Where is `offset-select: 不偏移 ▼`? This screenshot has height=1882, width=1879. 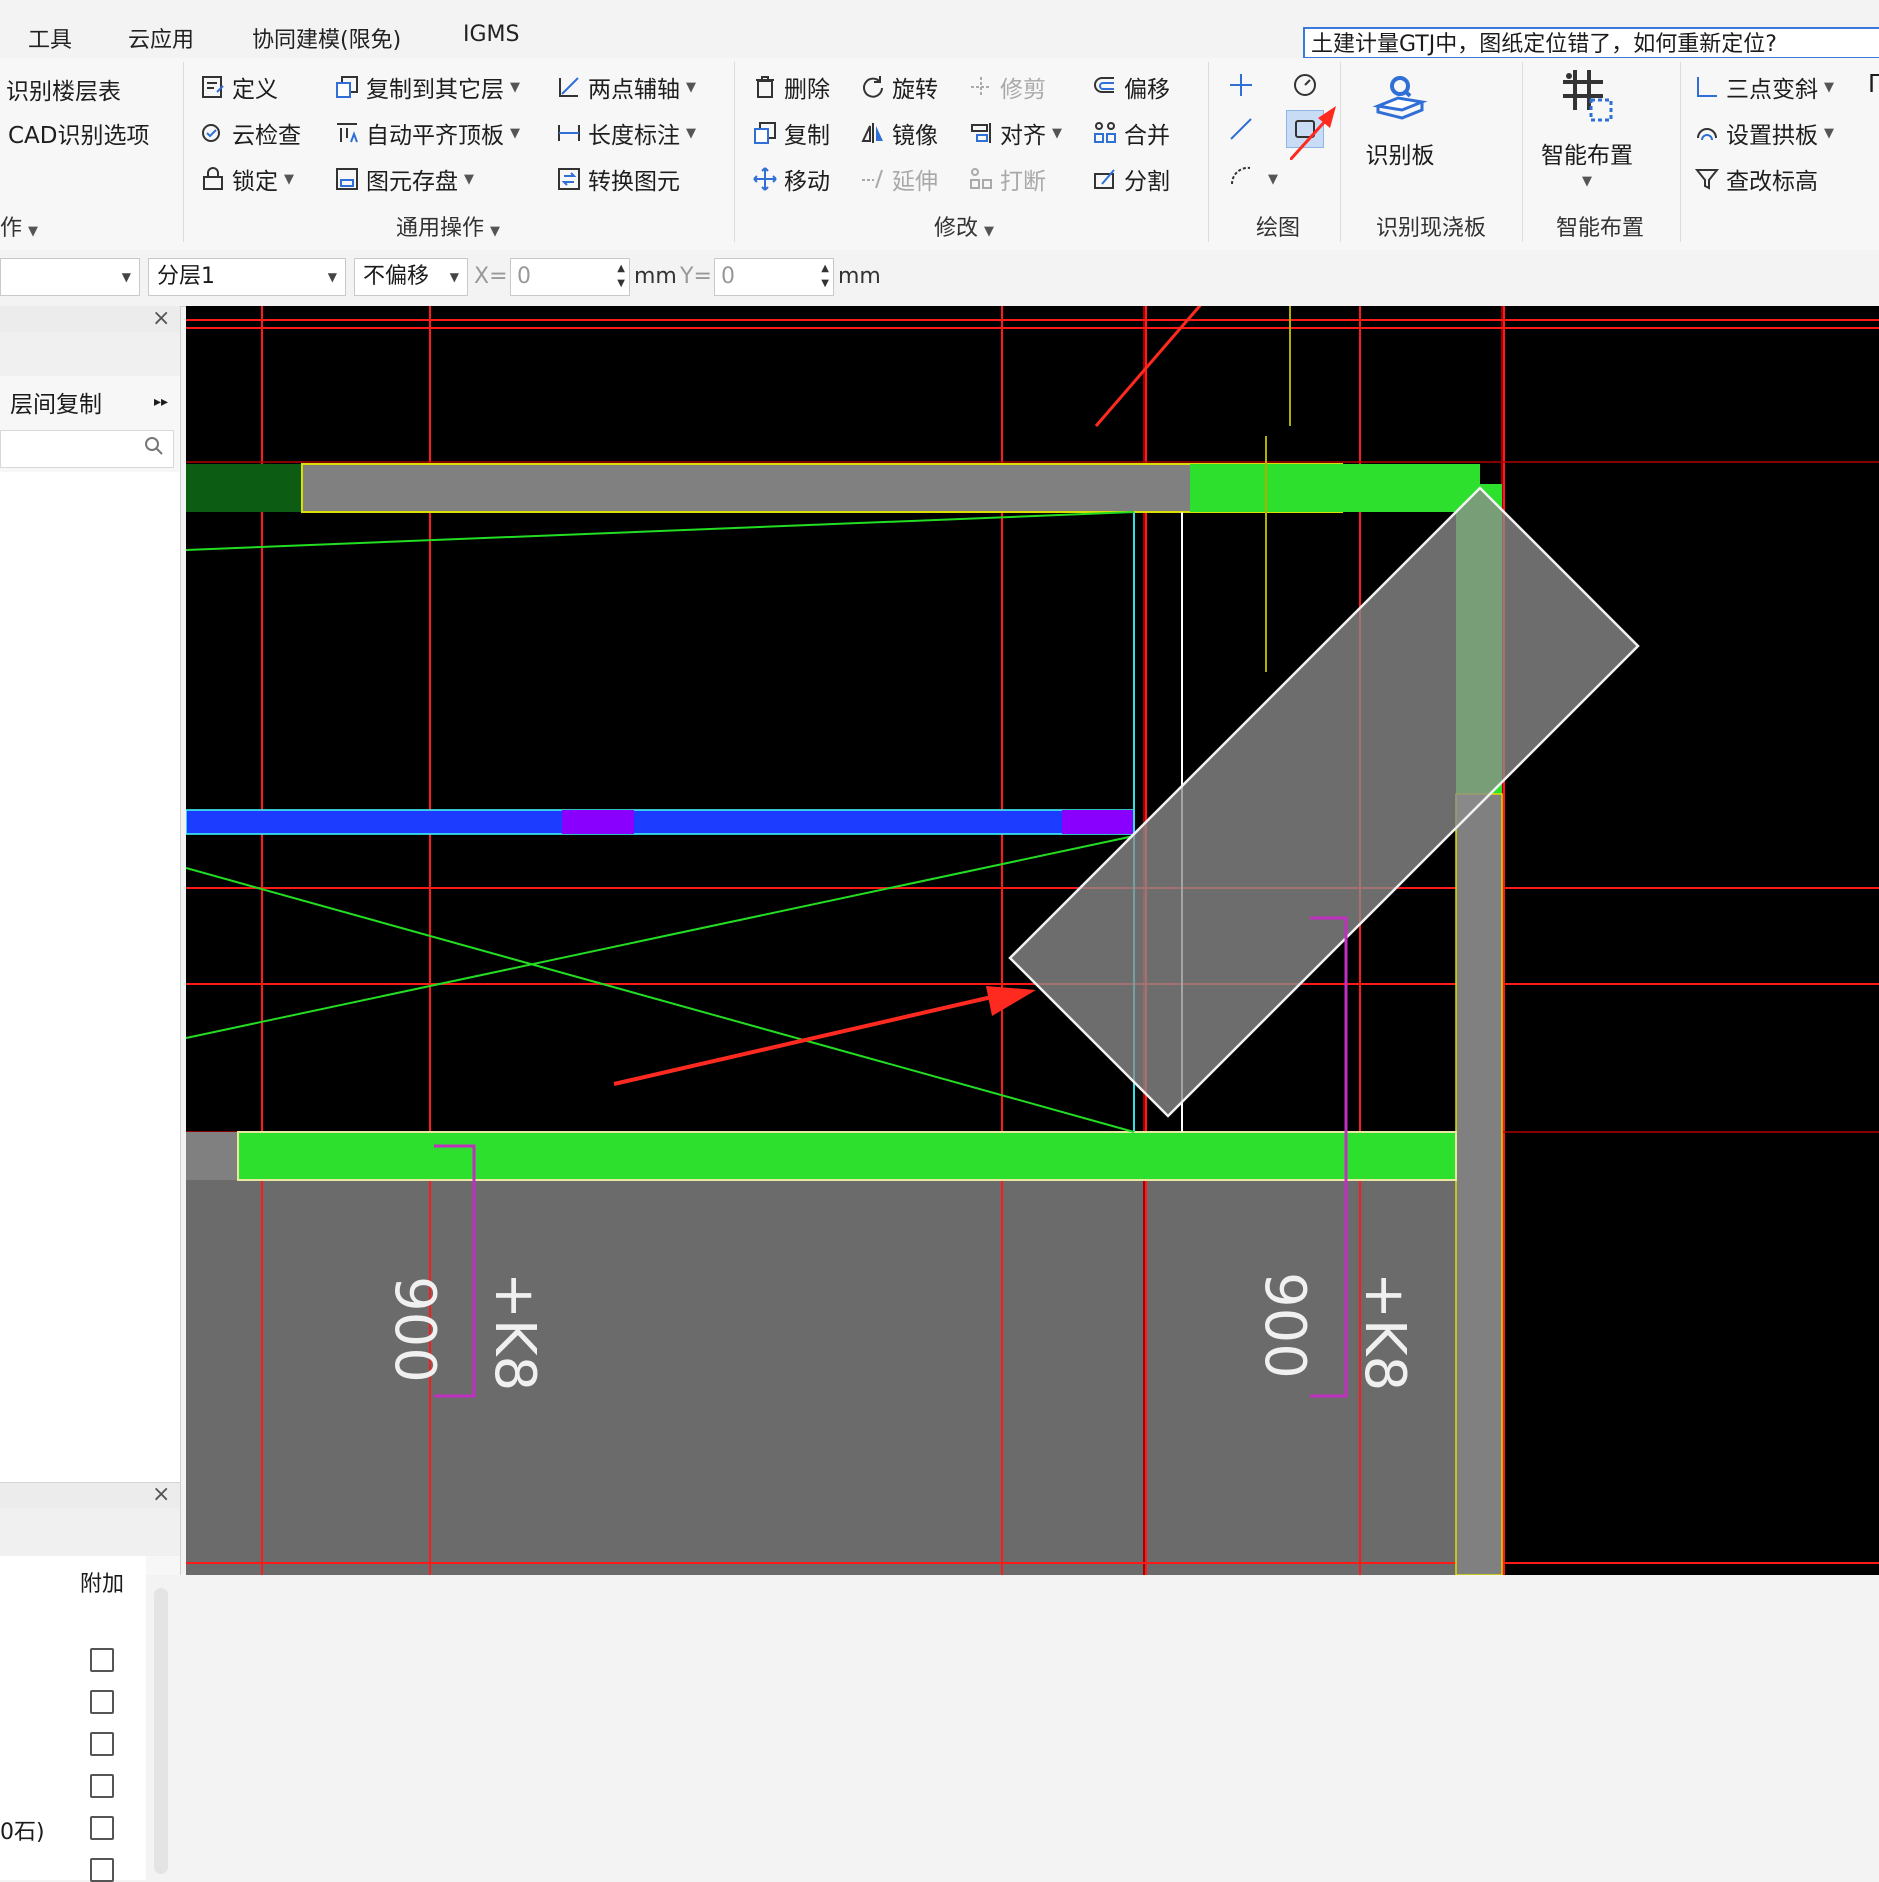
offset-select: 不偏移 ▼ is located at coordinates (411, 277).